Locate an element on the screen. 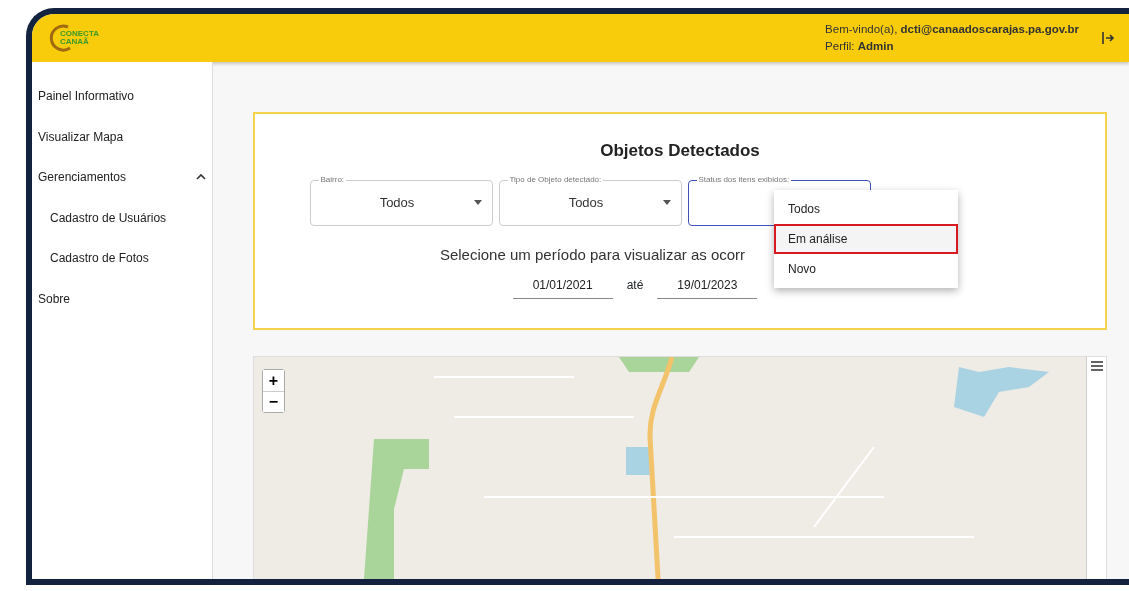 This screenshot has width=1129, height=591. profile-value: Admin is located at coordinates (875, 46).